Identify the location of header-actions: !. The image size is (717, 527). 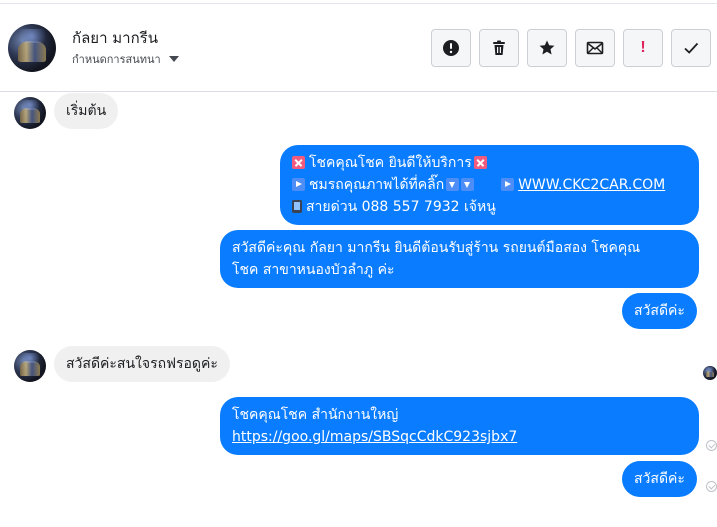
(571, 48).